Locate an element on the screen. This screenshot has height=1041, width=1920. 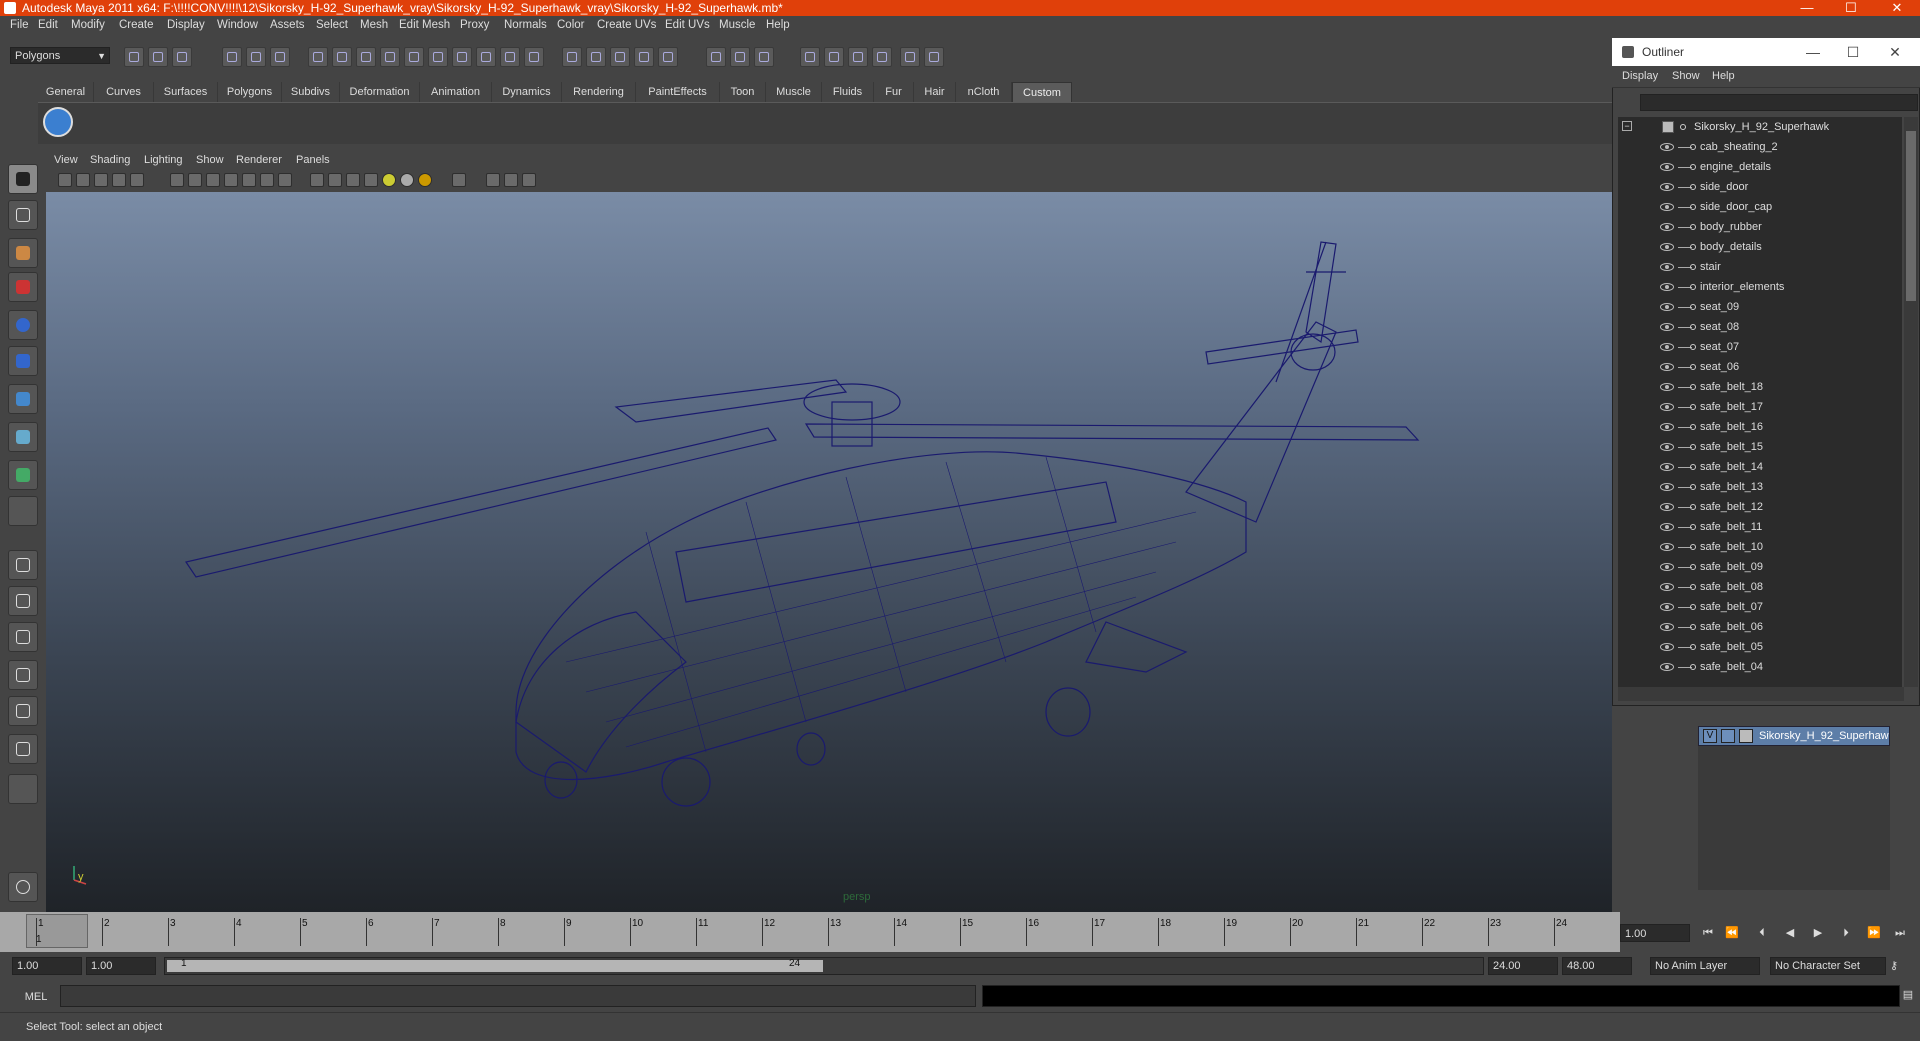
tab-toon: Toon is located at coordinates (743, 92).